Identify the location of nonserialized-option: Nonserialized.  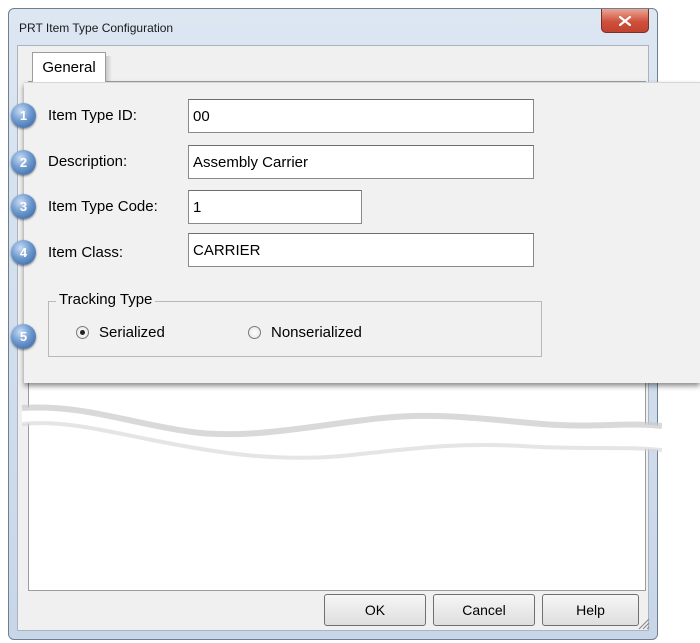
(305, 332).